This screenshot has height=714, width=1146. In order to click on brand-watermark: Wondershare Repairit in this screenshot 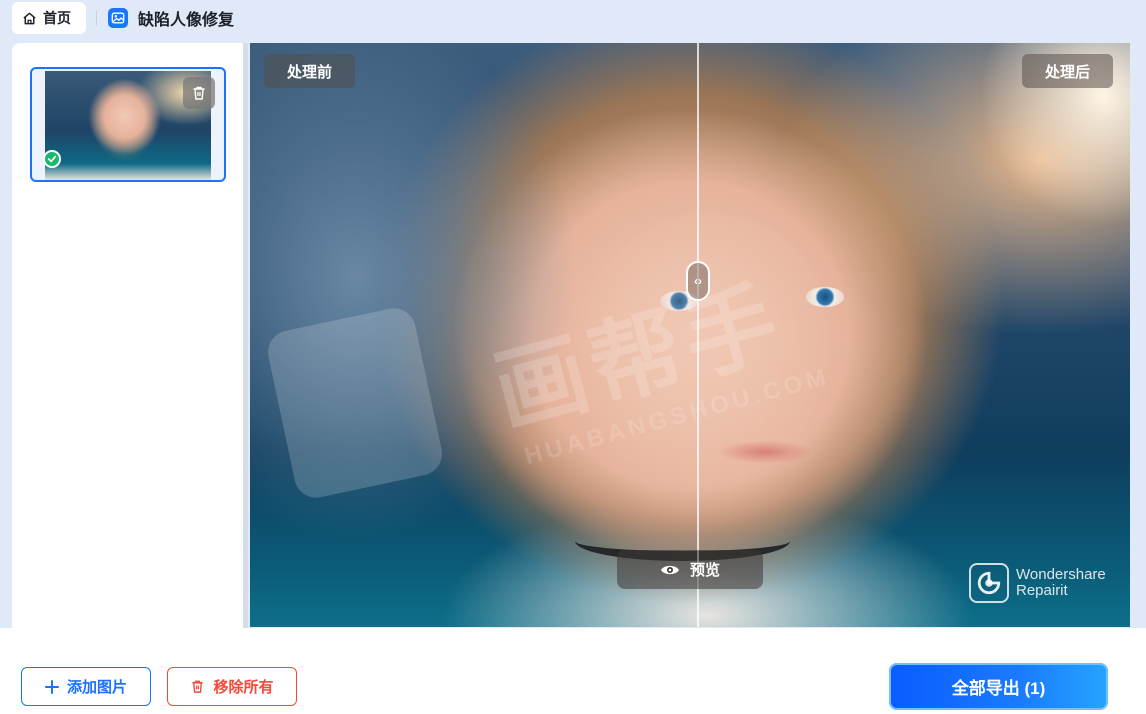, I will do `click(1037, 583)`.